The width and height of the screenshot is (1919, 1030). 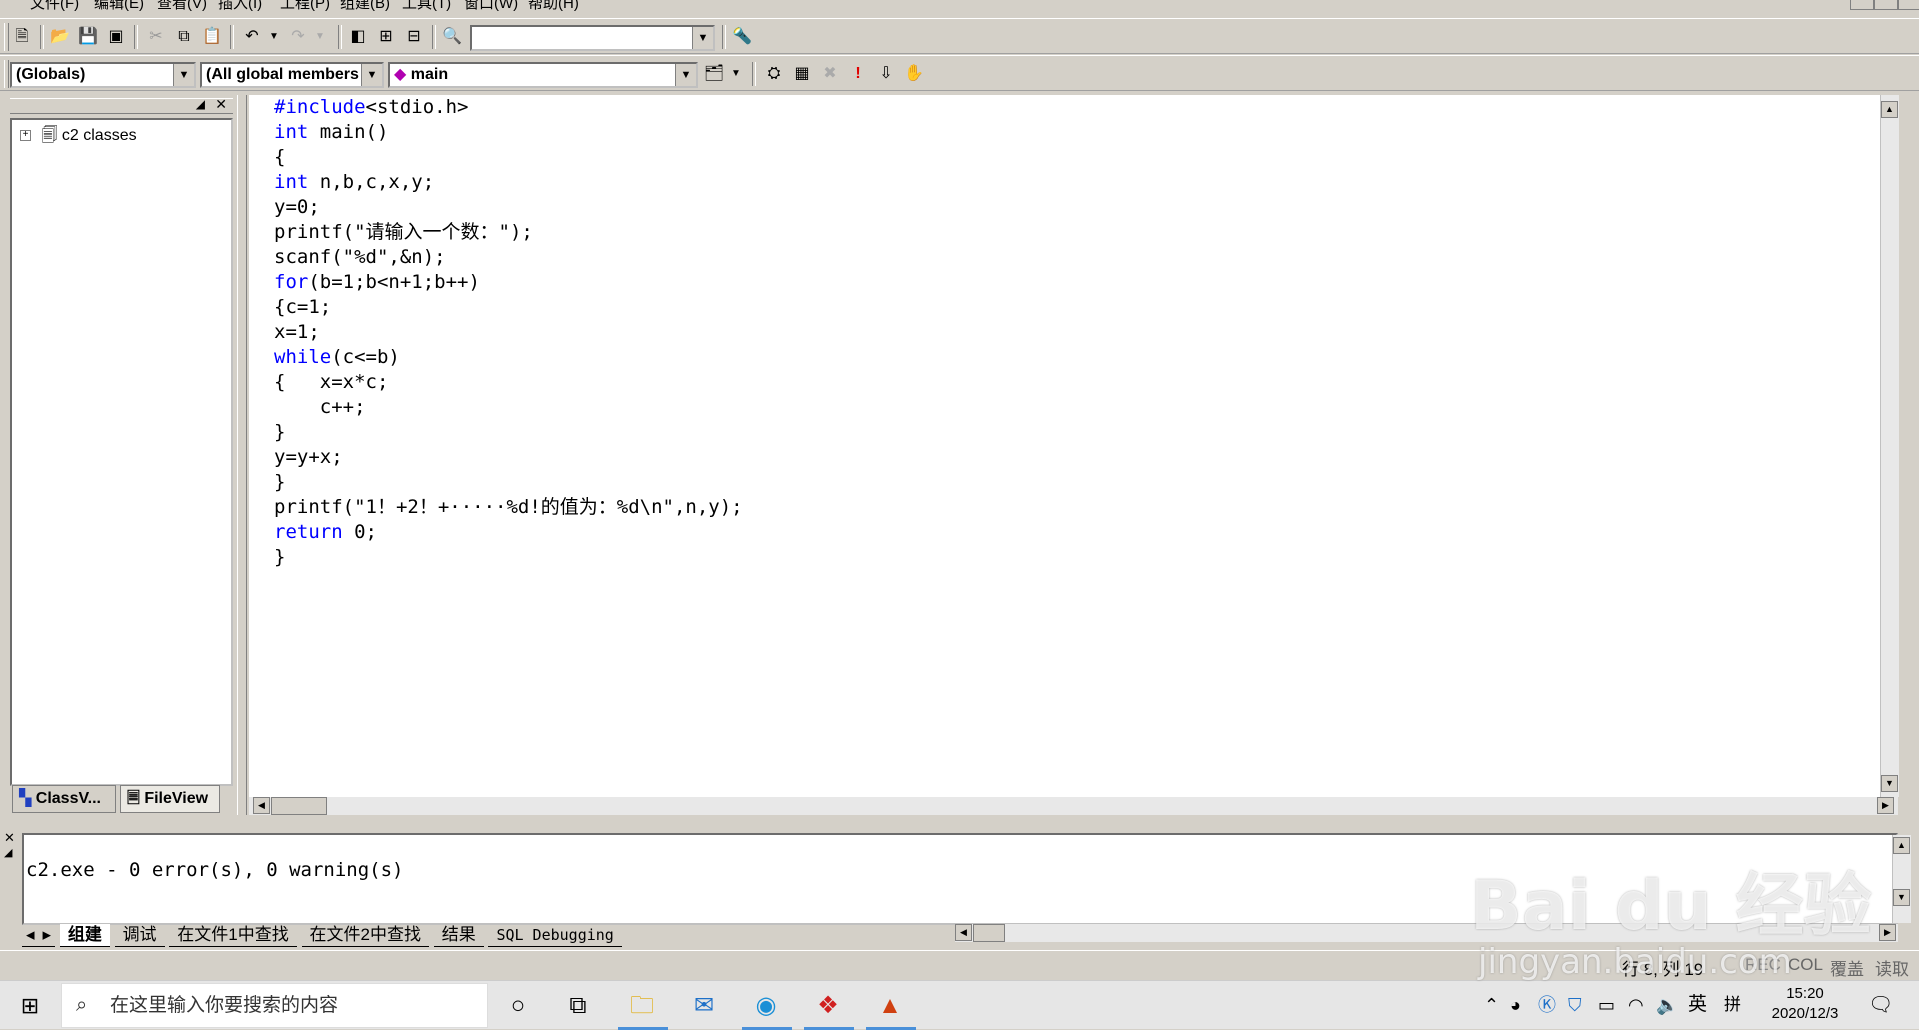 What do you see at coordinates (305, 6) in the screenshot?
I see `menu-project: 工程(P)` at bounding box center [305, 6].